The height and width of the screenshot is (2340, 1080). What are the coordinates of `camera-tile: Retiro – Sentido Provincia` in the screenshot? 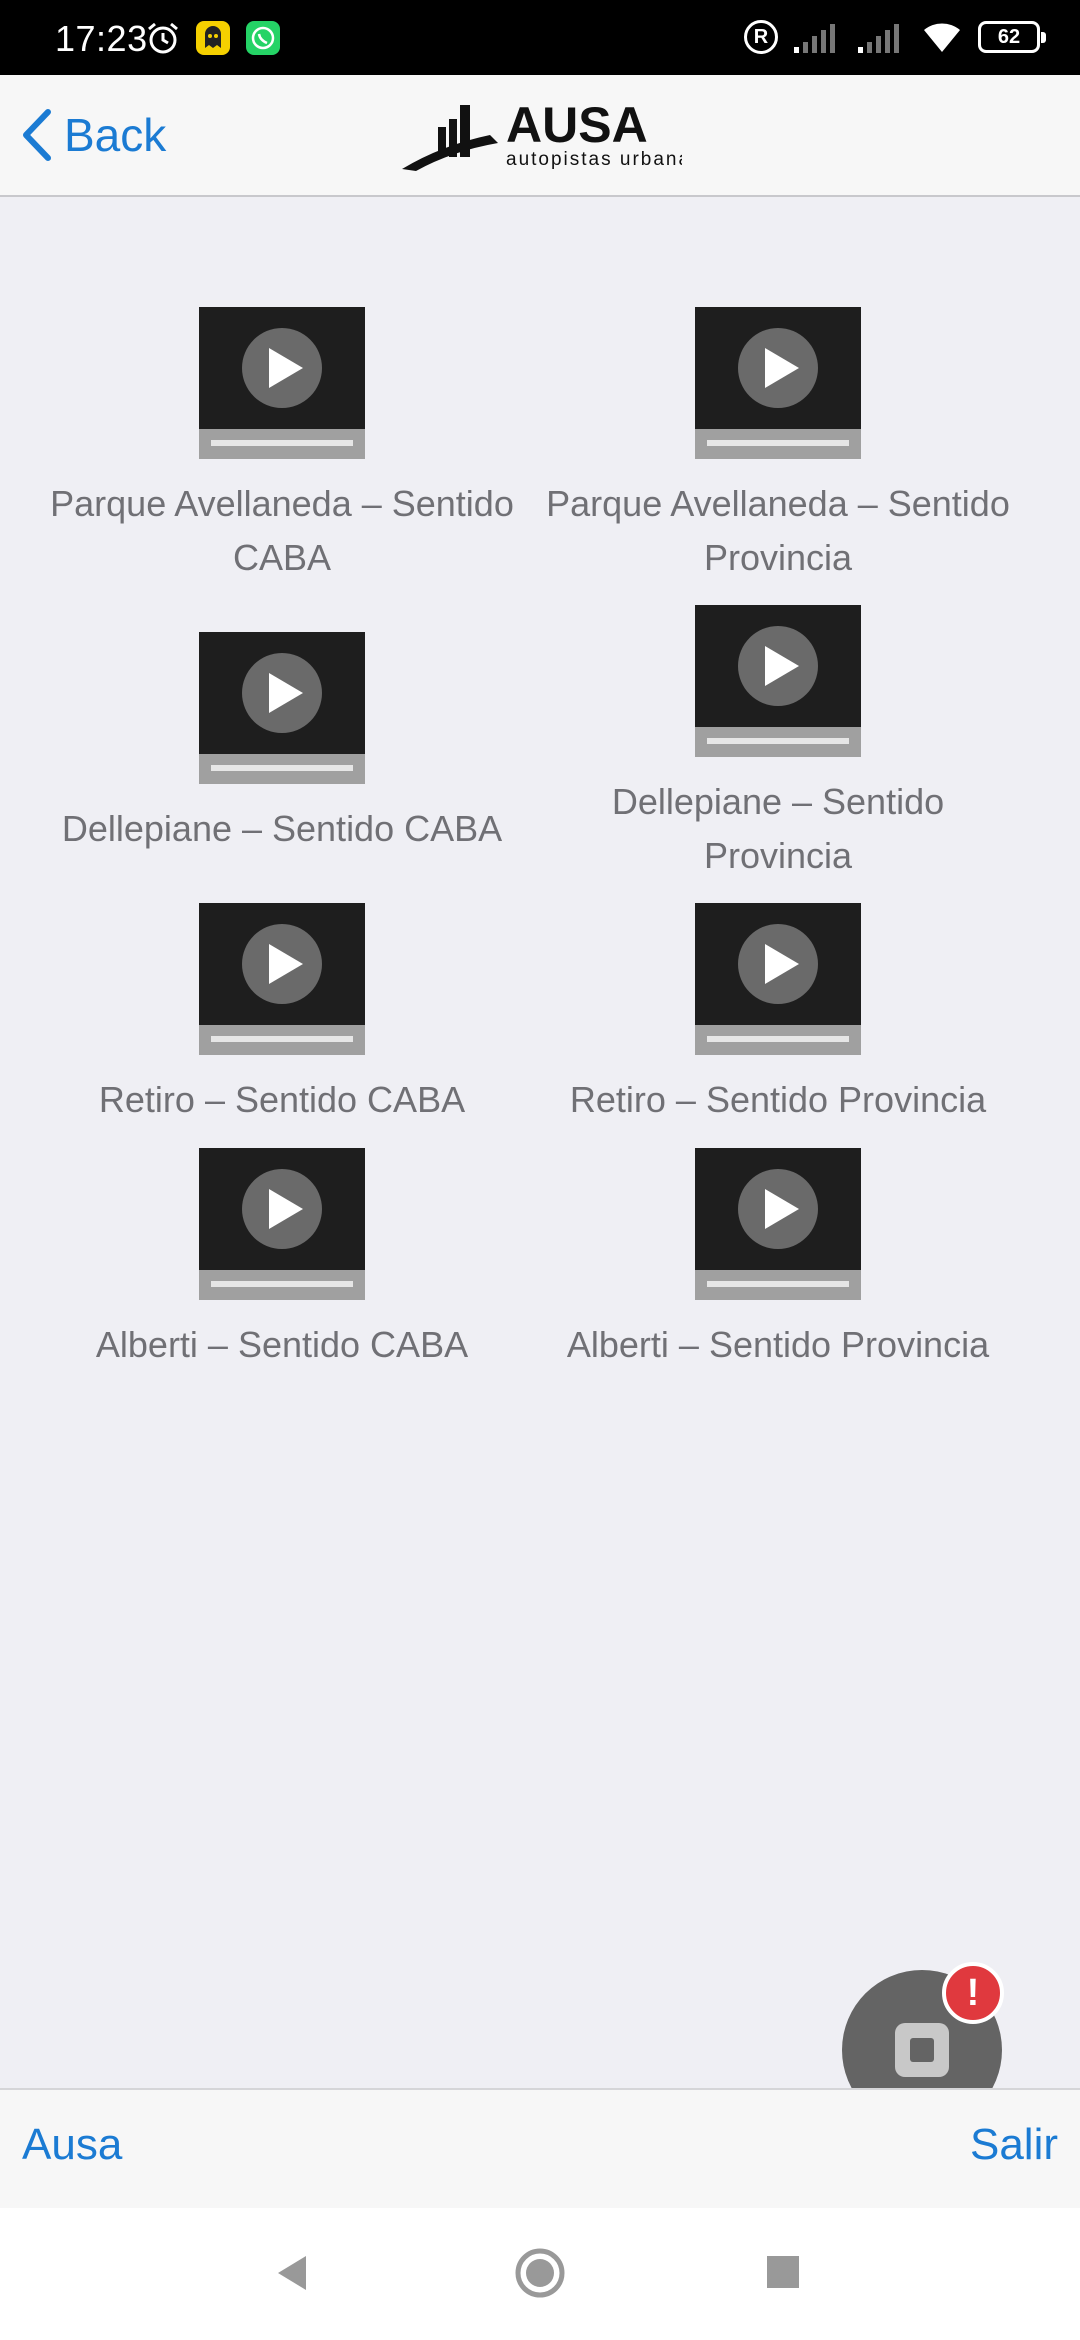 It's located at (778, 1015).